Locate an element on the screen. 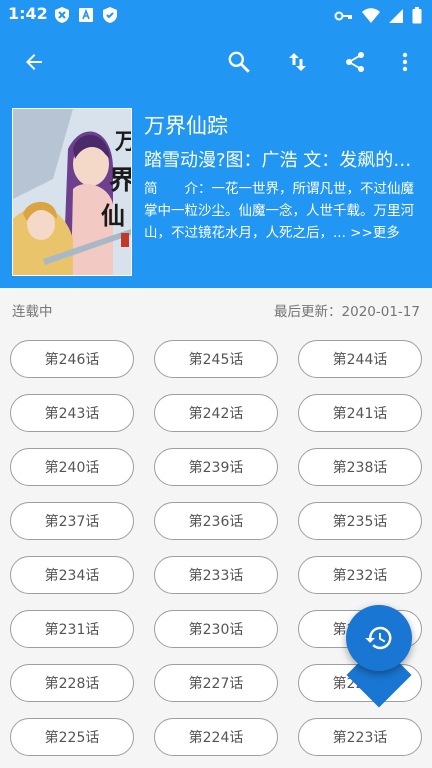 The image size is (432, 768). chapter-button: 第234话 is located at coordinates (72, 575).